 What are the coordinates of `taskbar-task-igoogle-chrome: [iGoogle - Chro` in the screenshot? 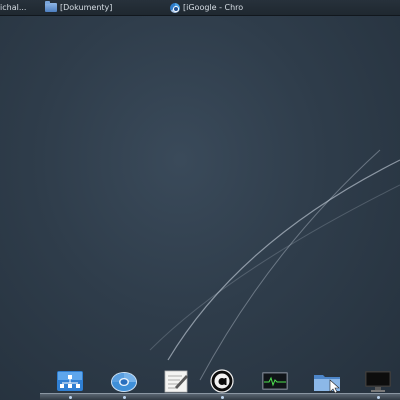 It's located at (225, 7).